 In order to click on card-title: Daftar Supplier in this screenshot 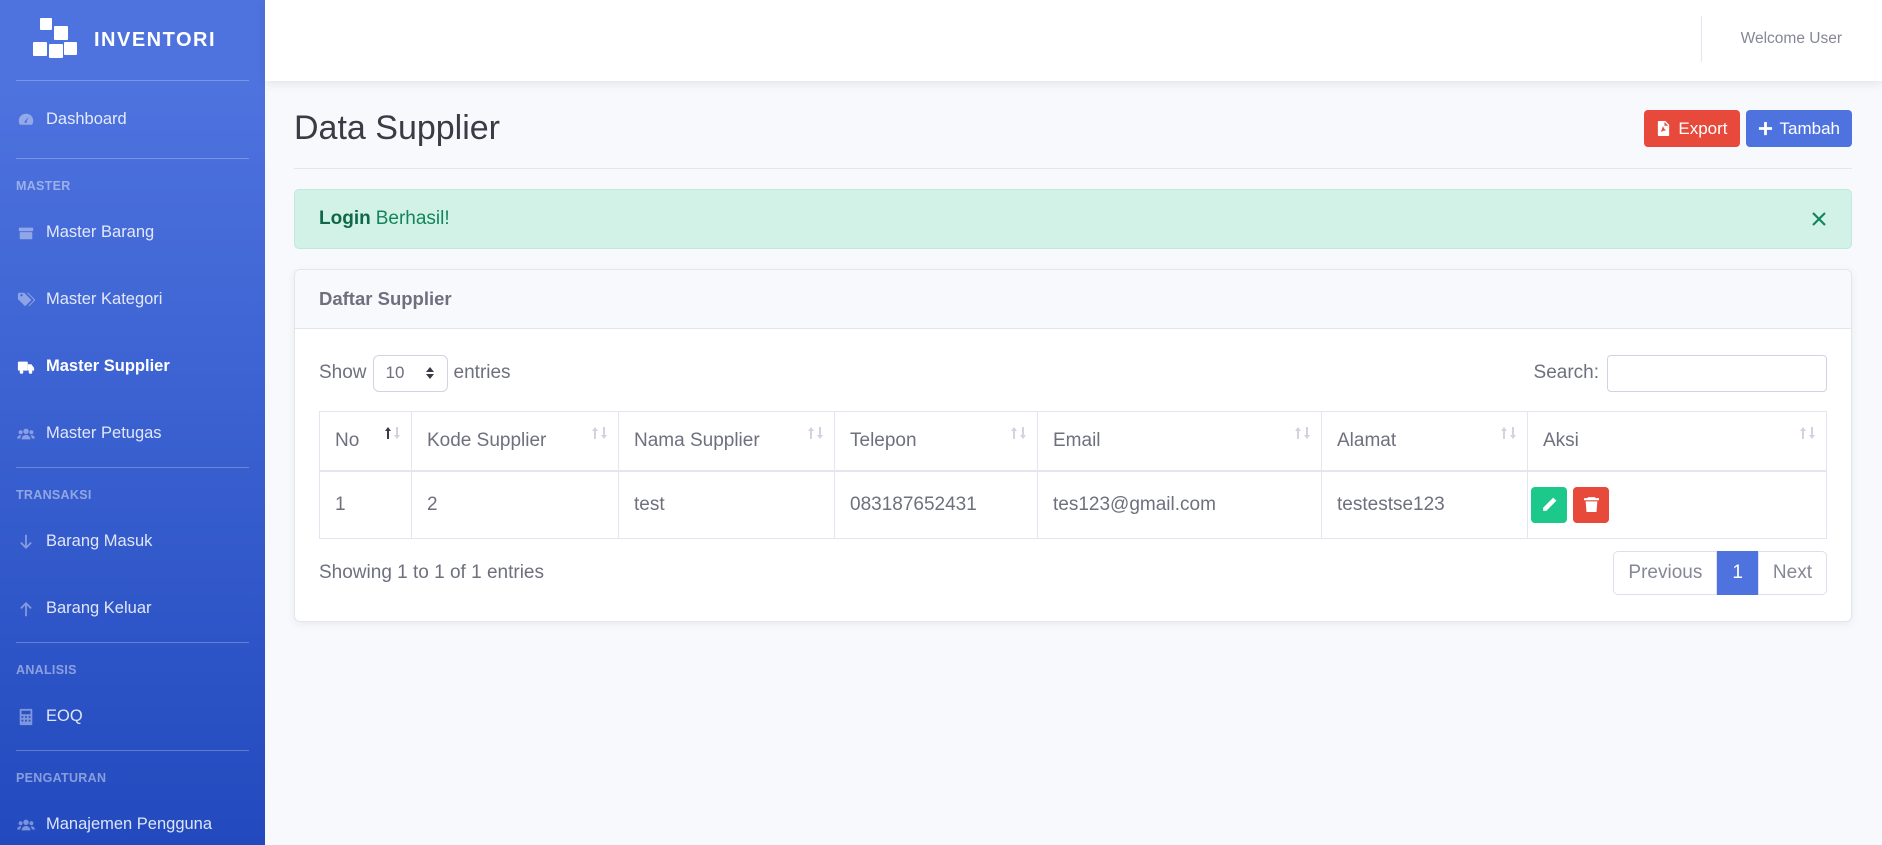, I will do `click(1073, 299)`.